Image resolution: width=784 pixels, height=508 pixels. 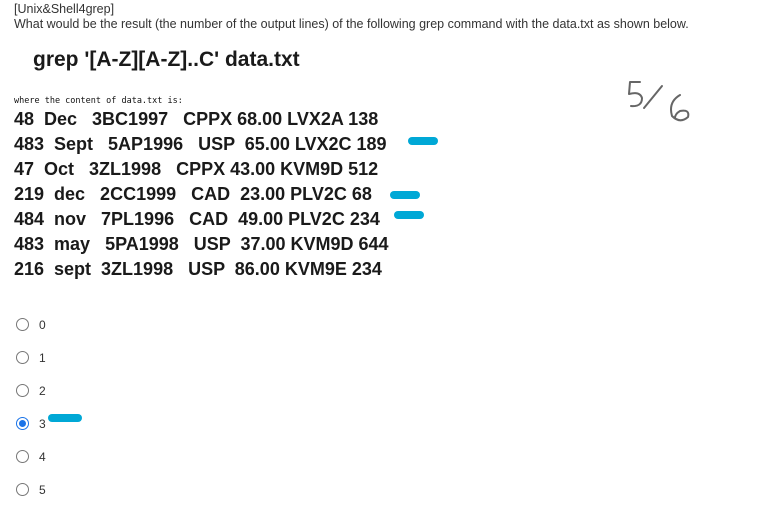 What do you see at coordinates (659, 101) in the screenshot?
I see `handwritten-score-note` at bounding box center [659, 101].